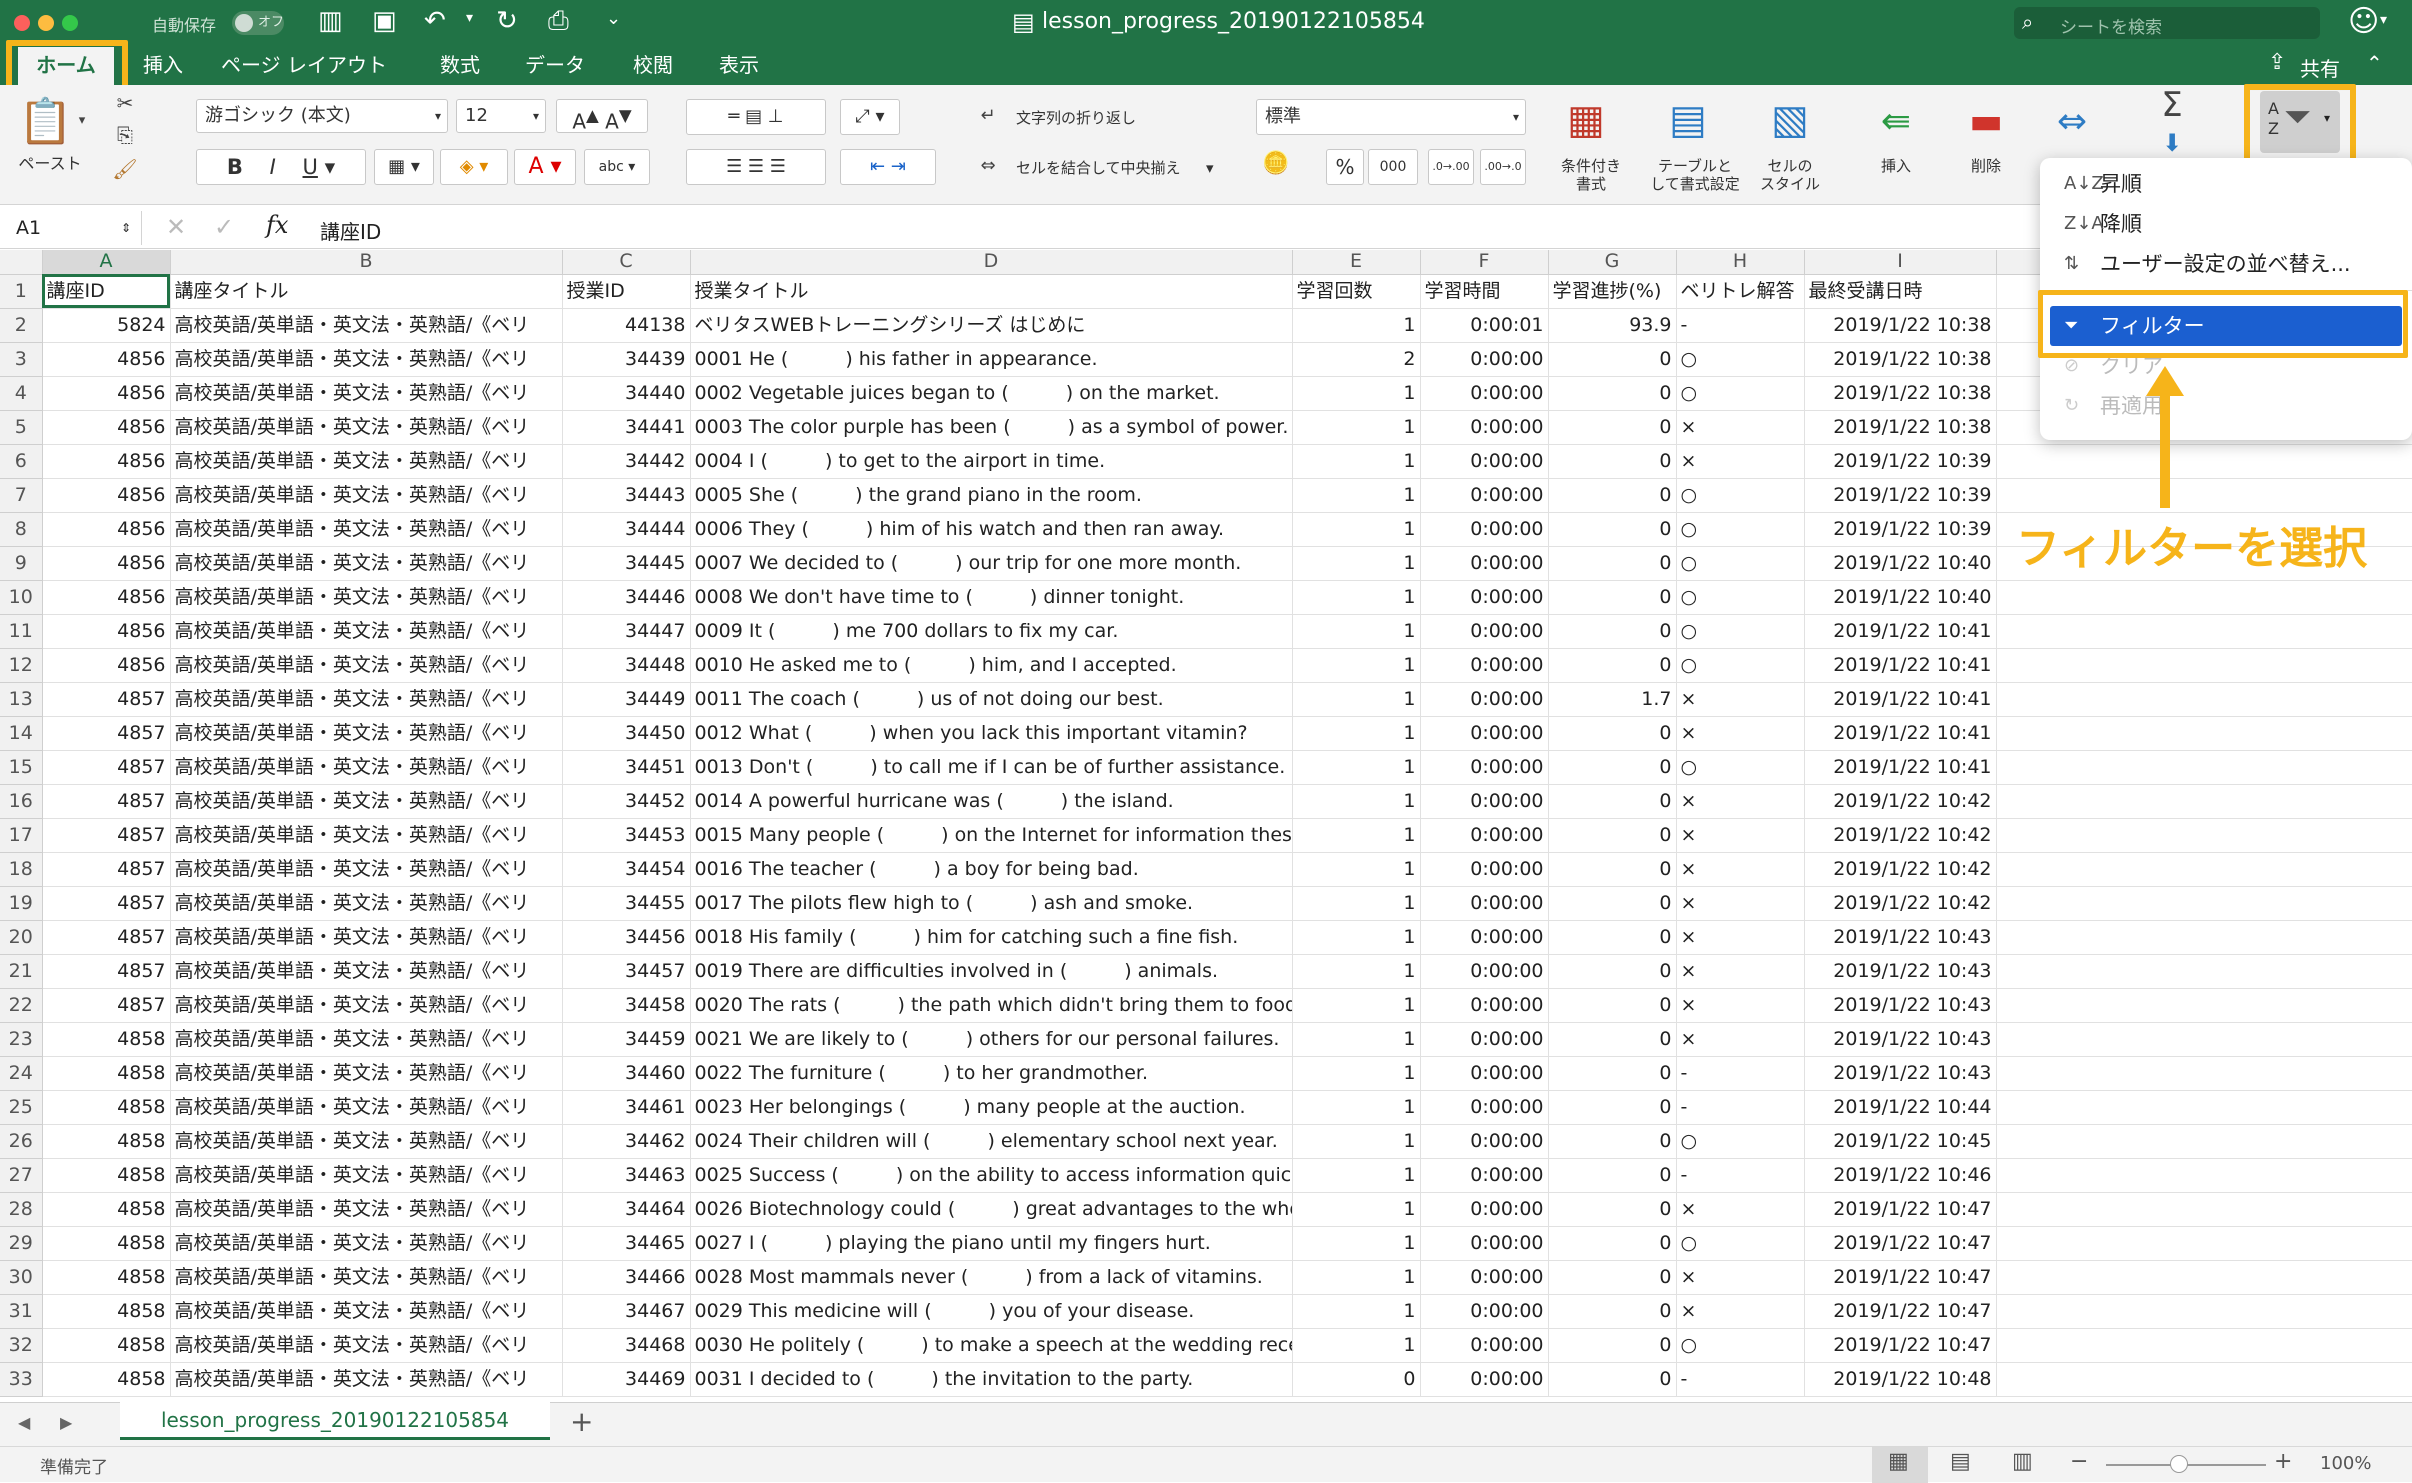 The image size is (2412, 1483). I want to click on lesson-id-cell: 34452, so click(626, 801).